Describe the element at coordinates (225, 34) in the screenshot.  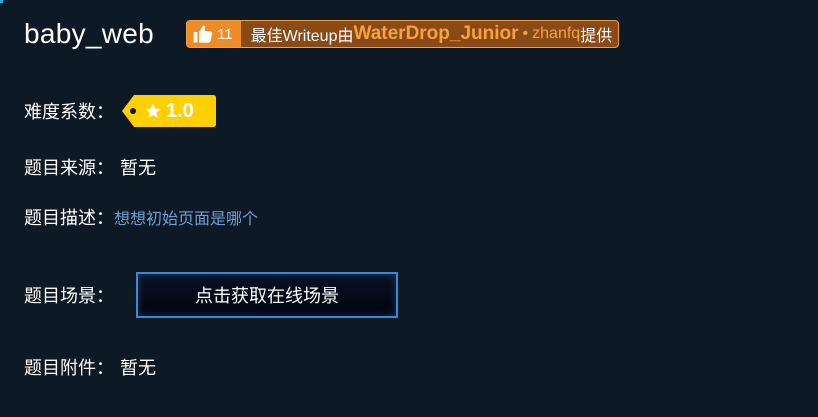
I see `like-count: 11` at that location.